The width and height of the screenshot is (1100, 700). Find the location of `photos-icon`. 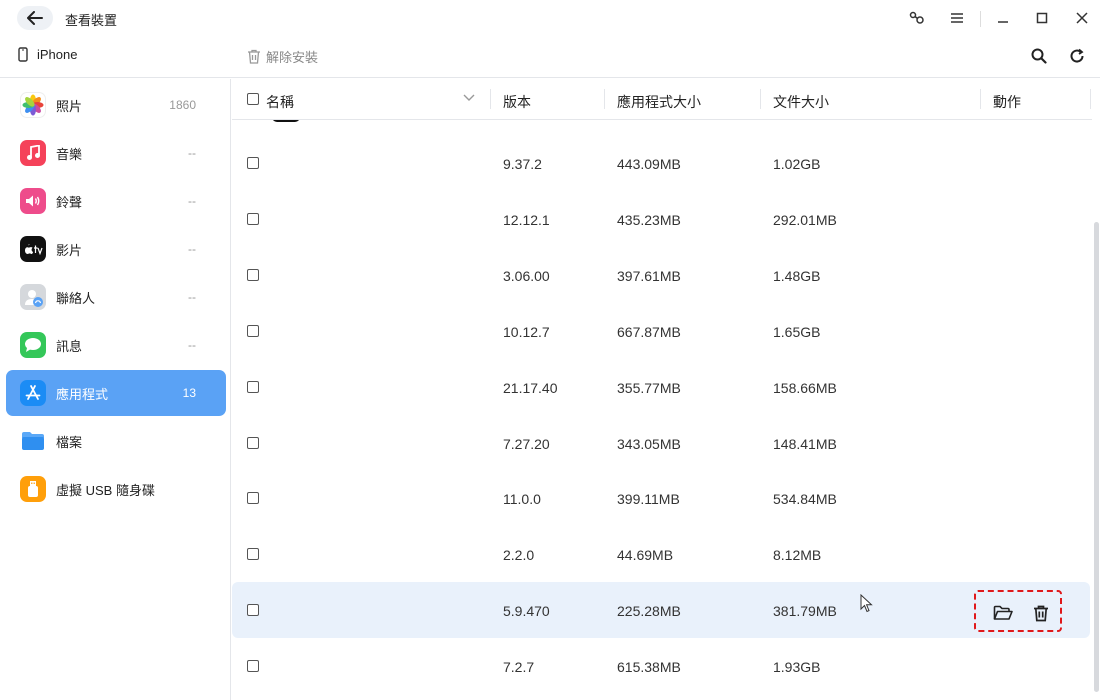

photos-icon is located at coordinates (33, 105).